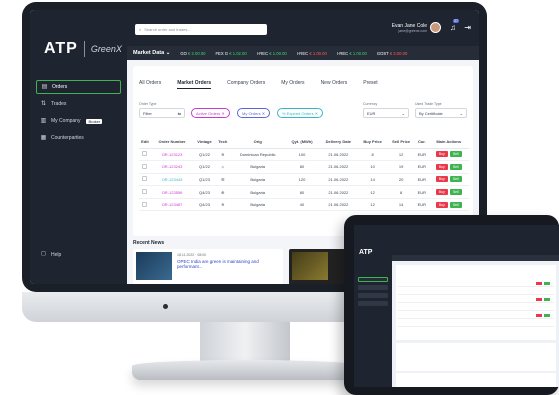 This screenshot has height=395, width=559. What do you see at coordinates (172, 205) in the screenshot?
I see `order-number-link: OR-123487` at bounding box center [172, 205].